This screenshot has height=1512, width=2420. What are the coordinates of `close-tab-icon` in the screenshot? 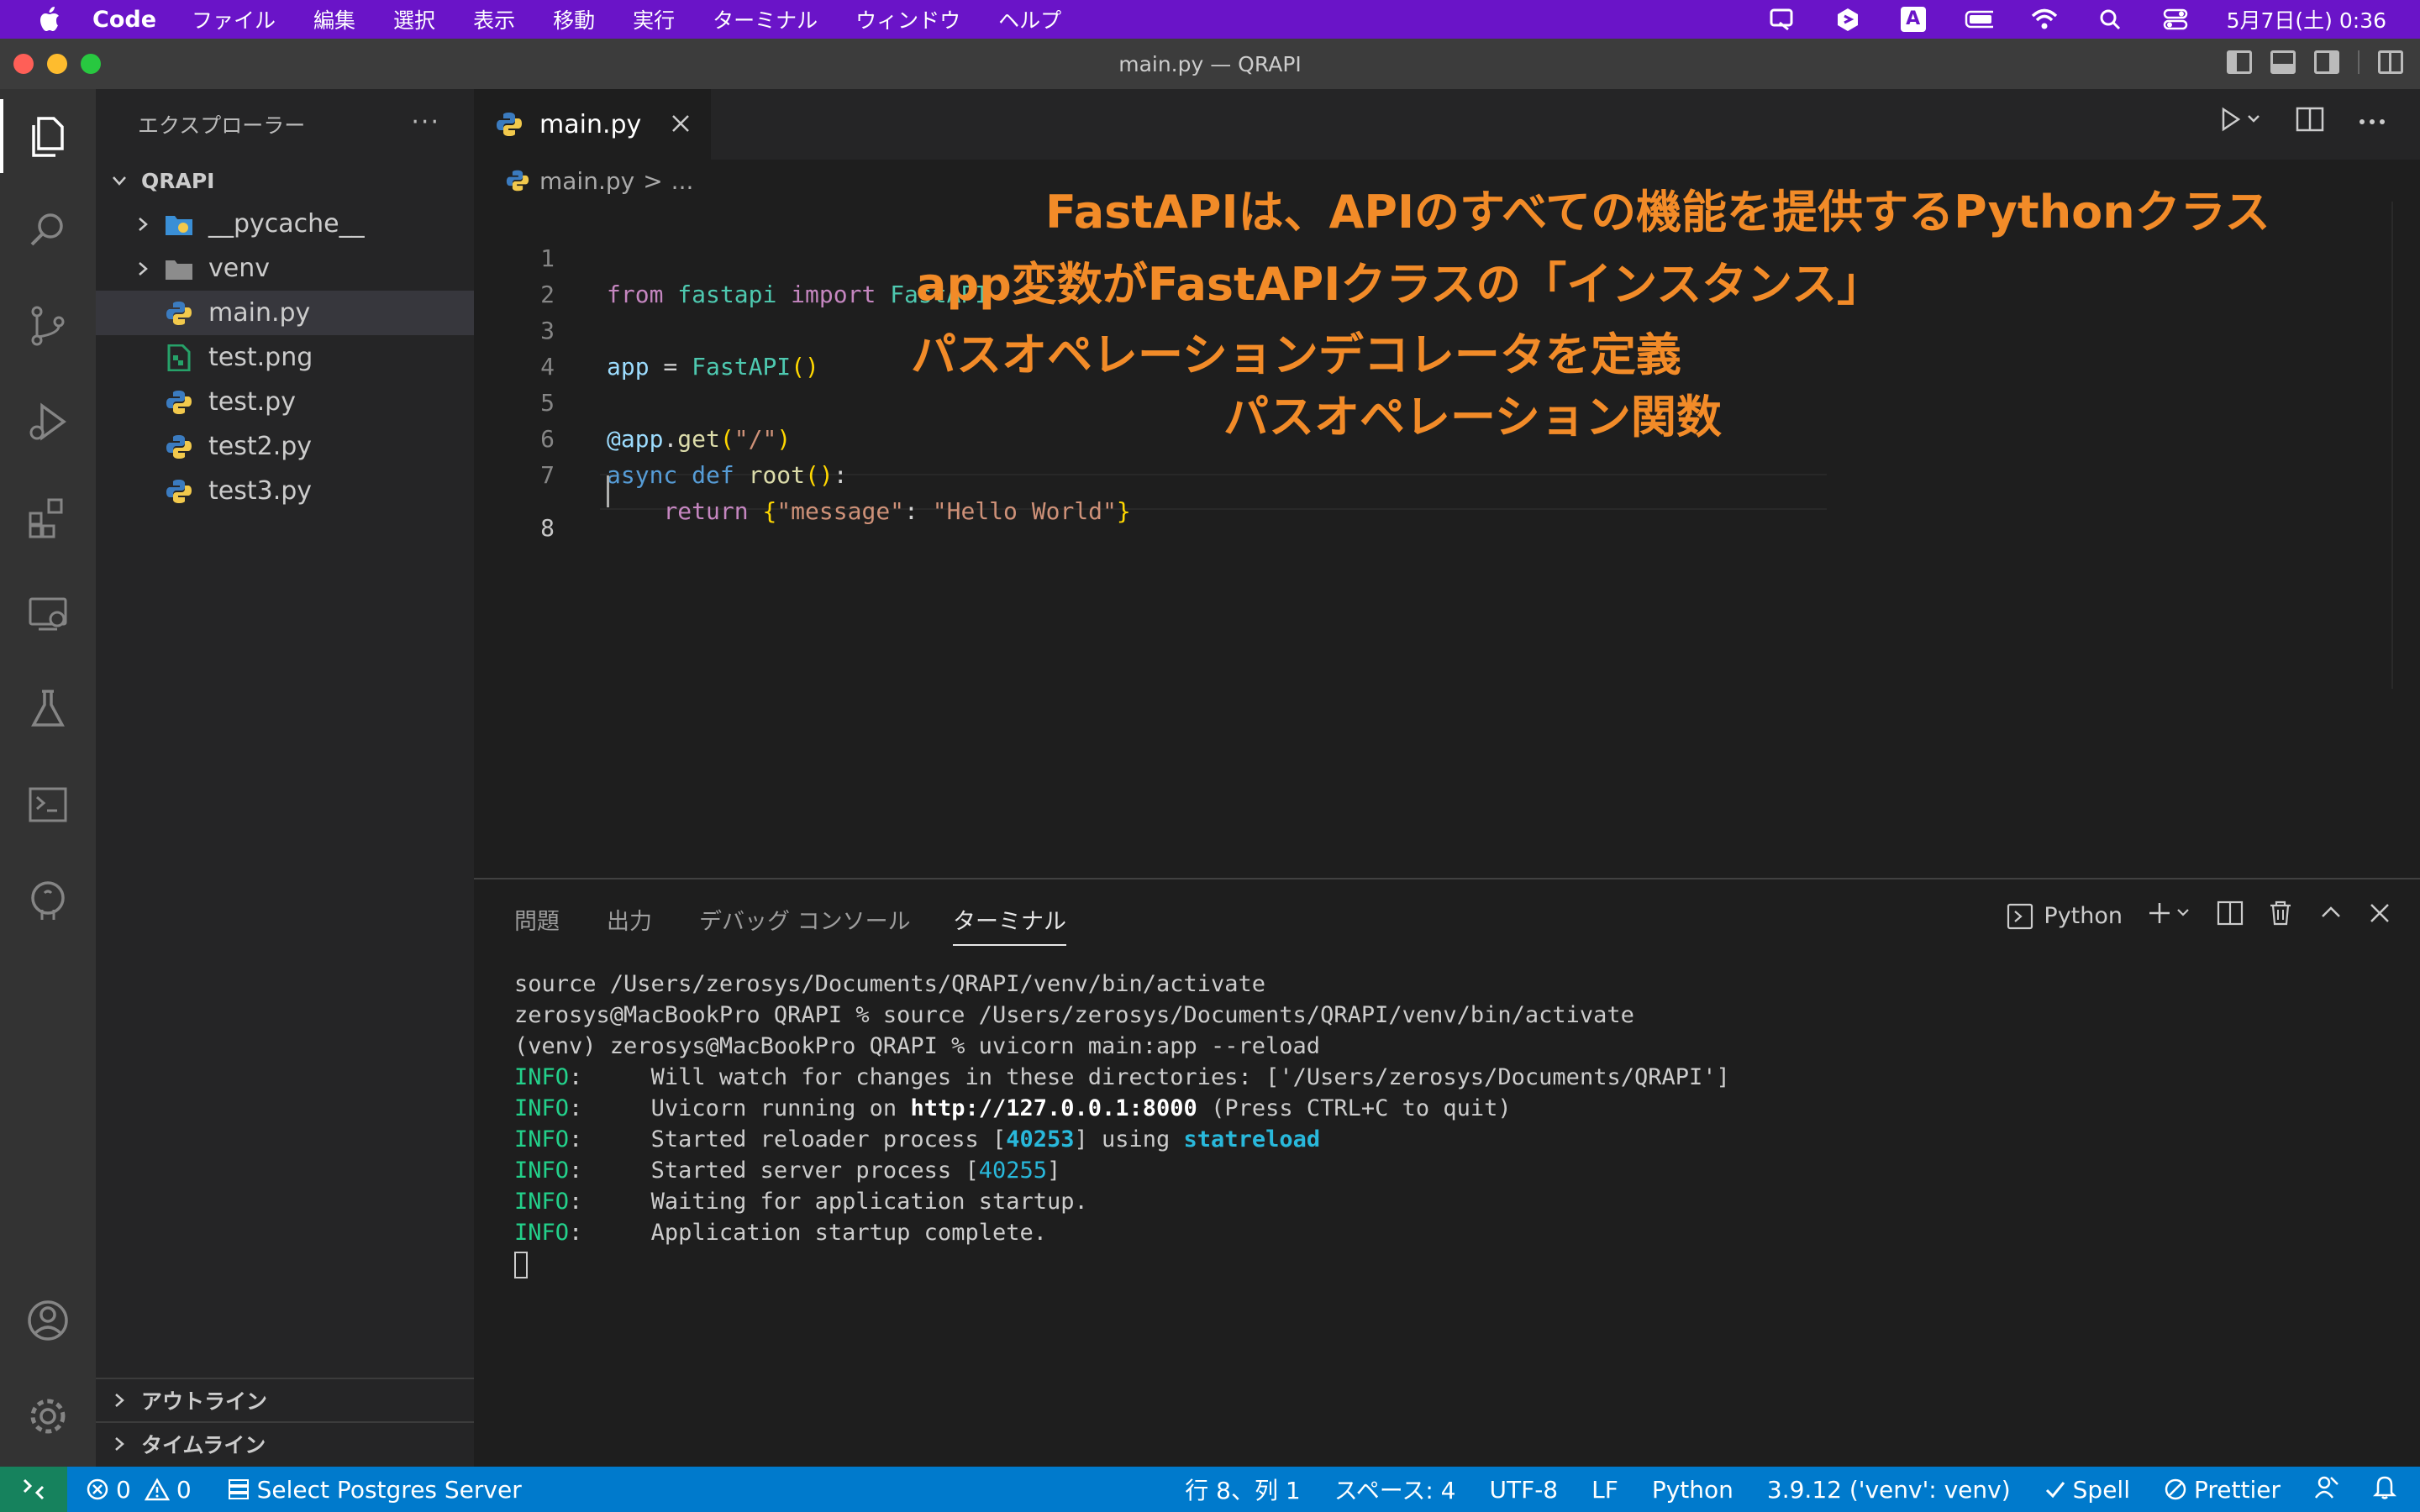 It's located at (681, 124).